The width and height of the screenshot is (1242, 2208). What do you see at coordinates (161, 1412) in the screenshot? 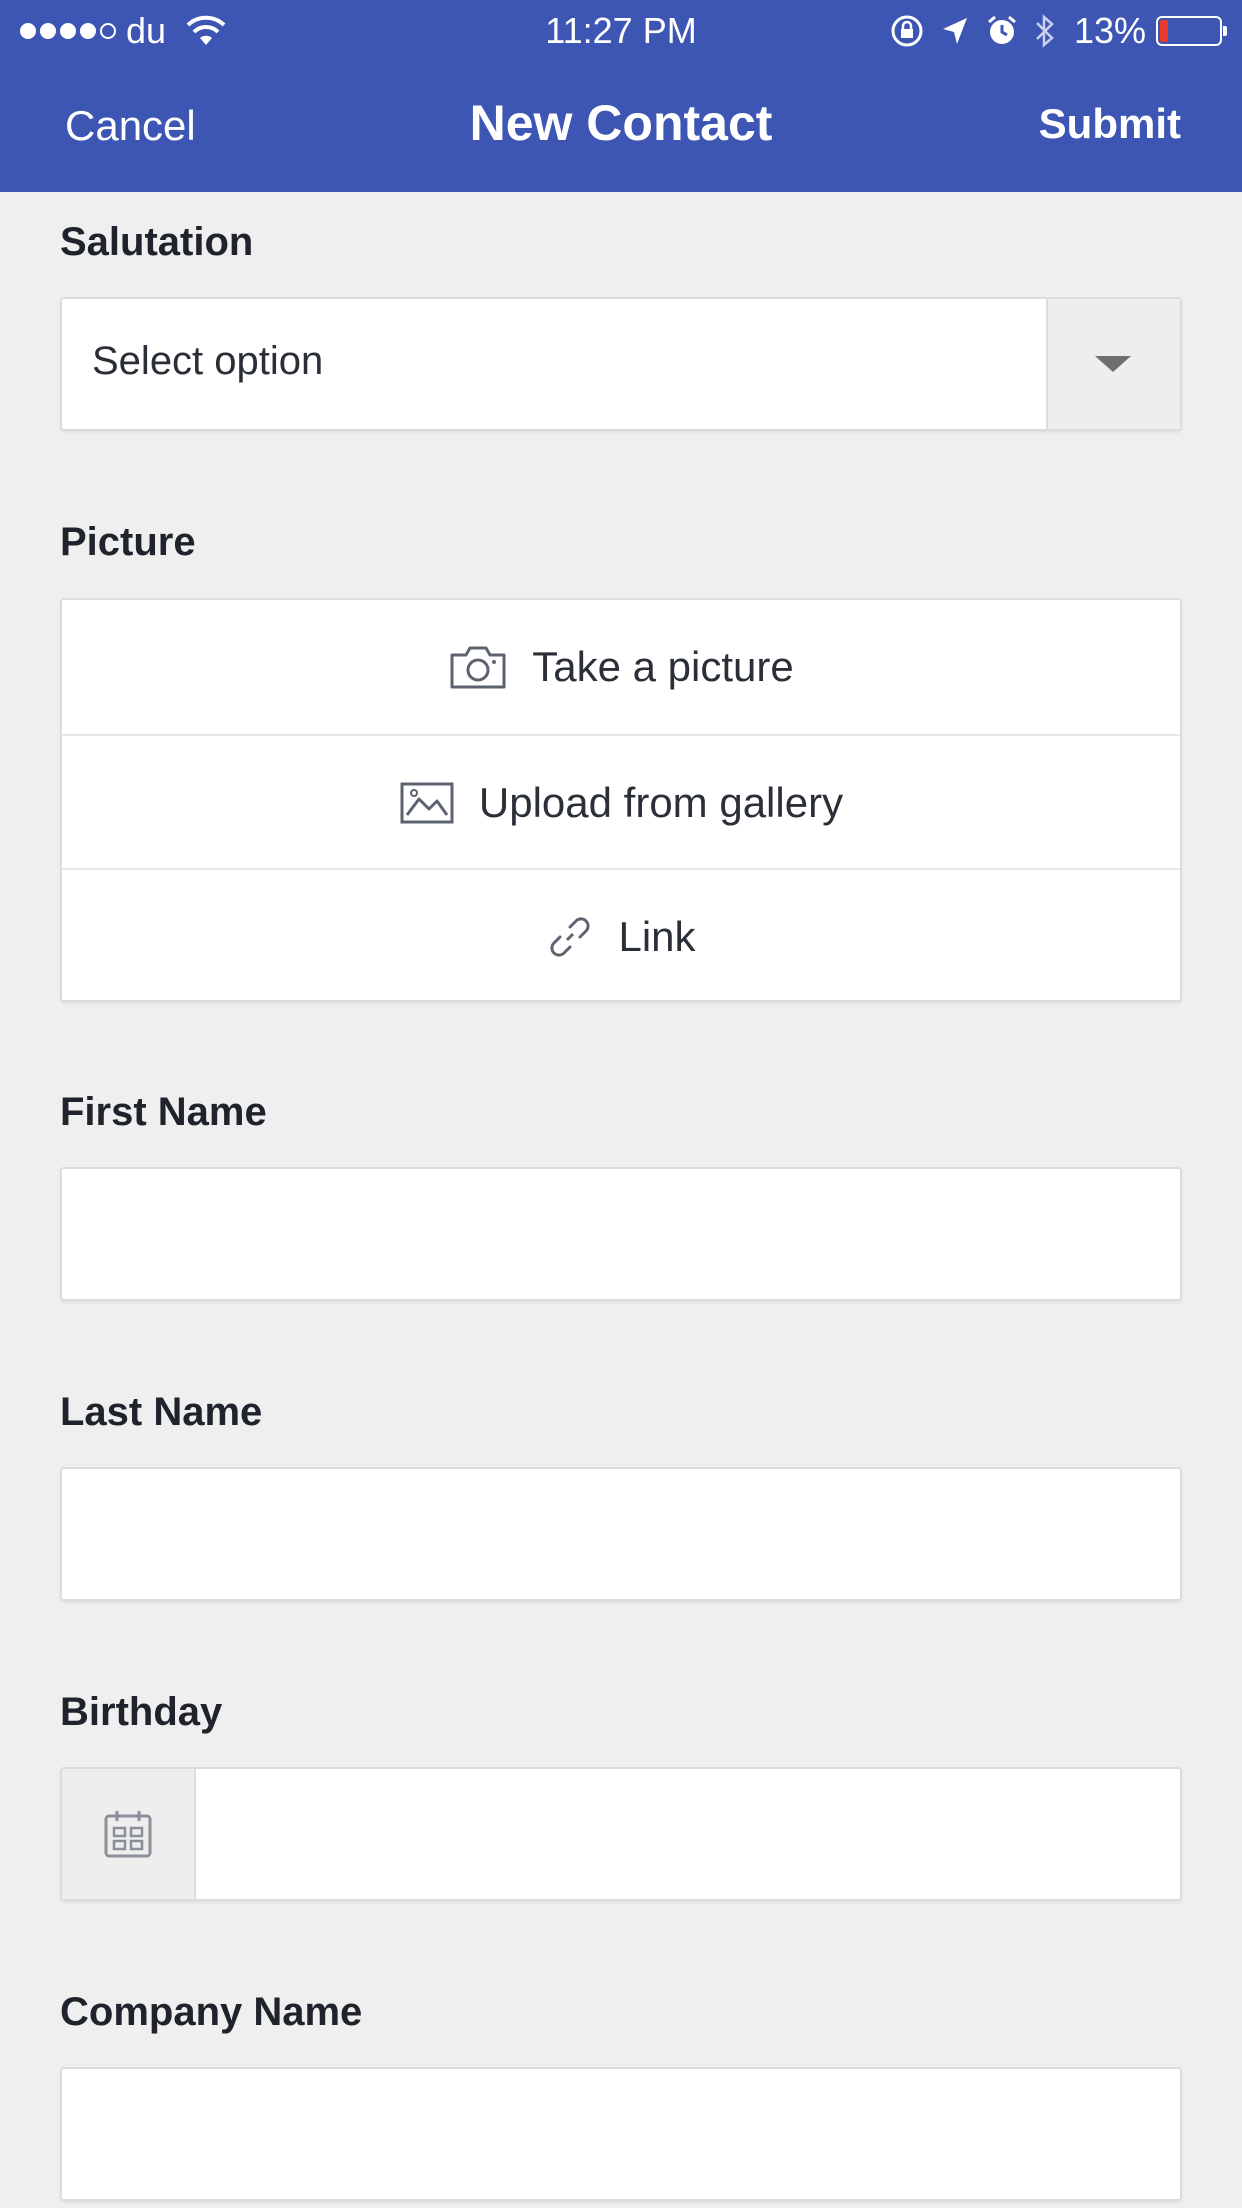
I see `last-name-label: Last Name` at bounding box center [161, 1412].